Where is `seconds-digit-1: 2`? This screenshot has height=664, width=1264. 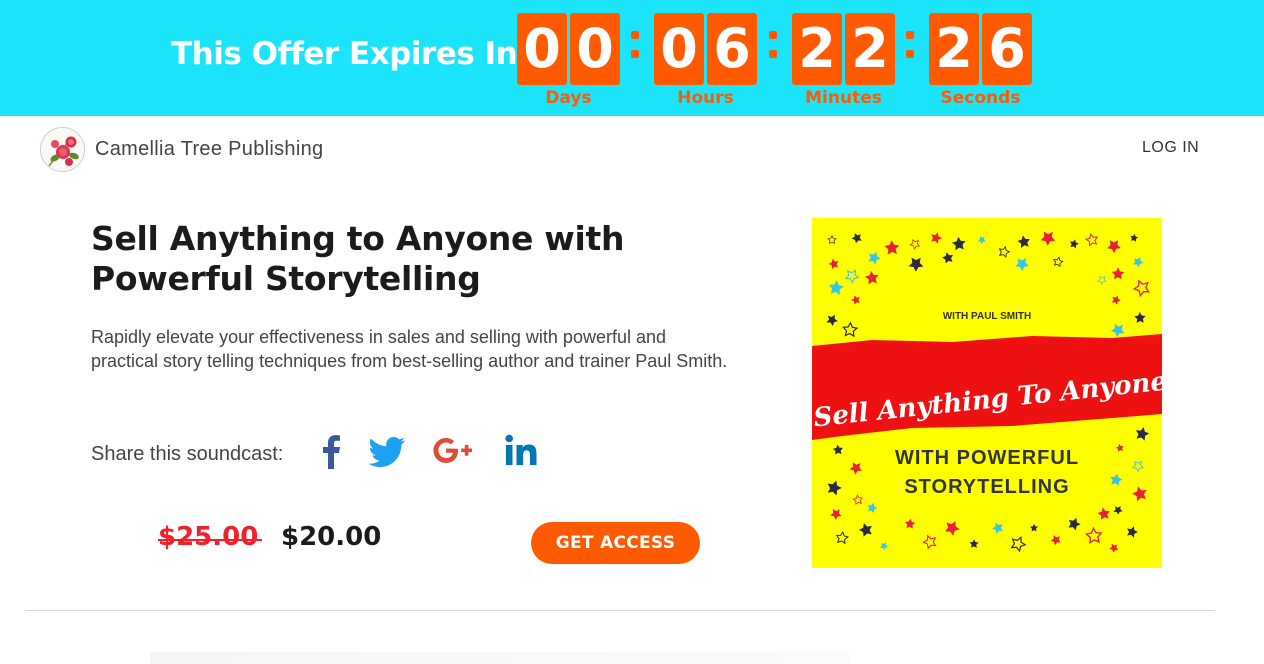
seconds-digit-1: 2 is located at coordinates (954, 49).